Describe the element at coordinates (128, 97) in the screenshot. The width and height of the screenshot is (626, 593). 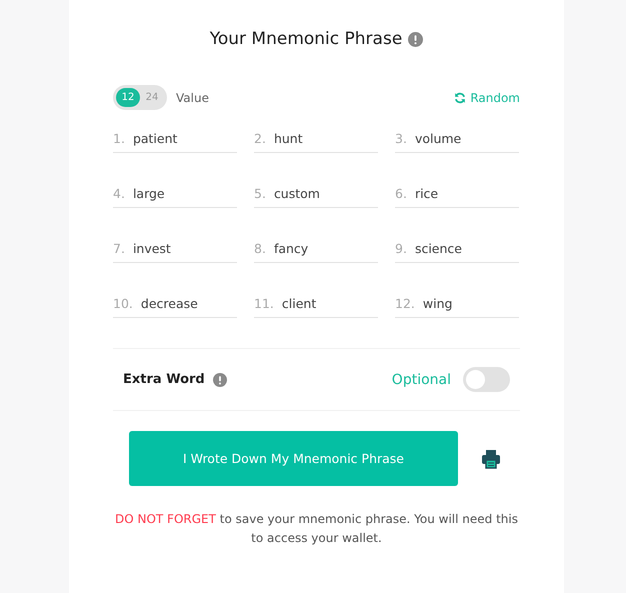
I see `length-option: 12` at that location.